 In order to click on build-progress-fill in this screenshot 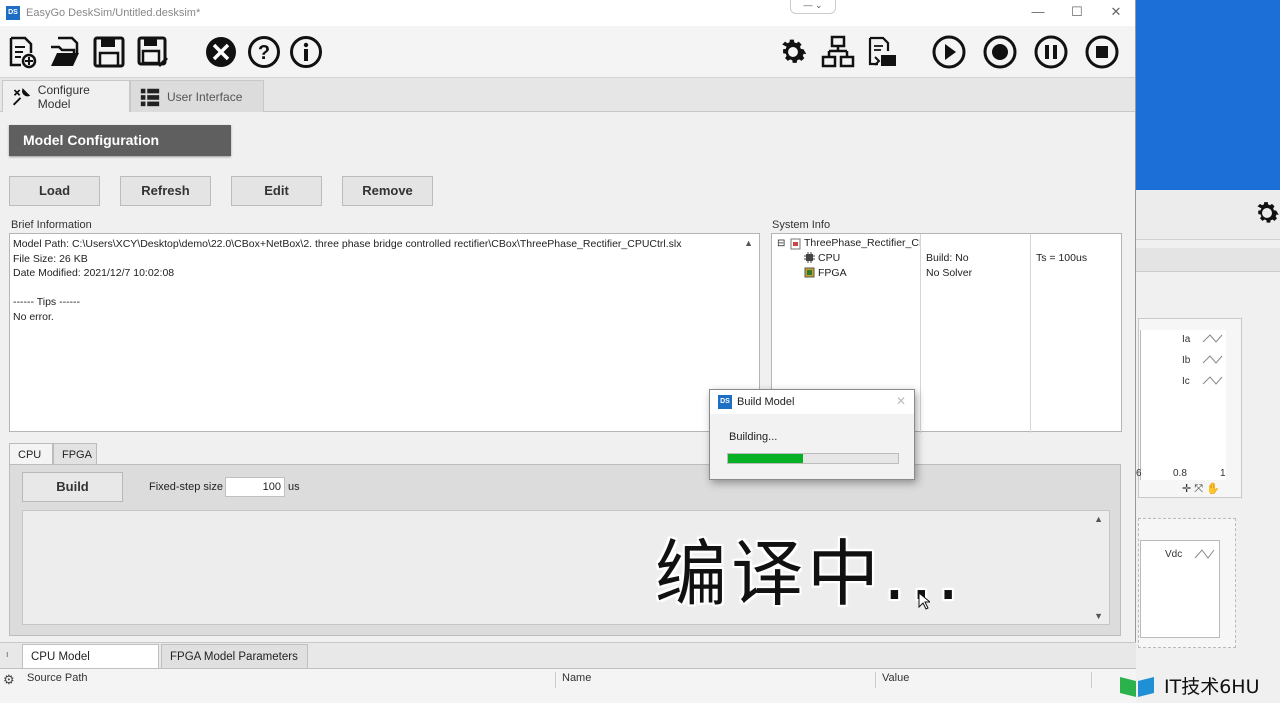, I will do `click(765, 458)`.